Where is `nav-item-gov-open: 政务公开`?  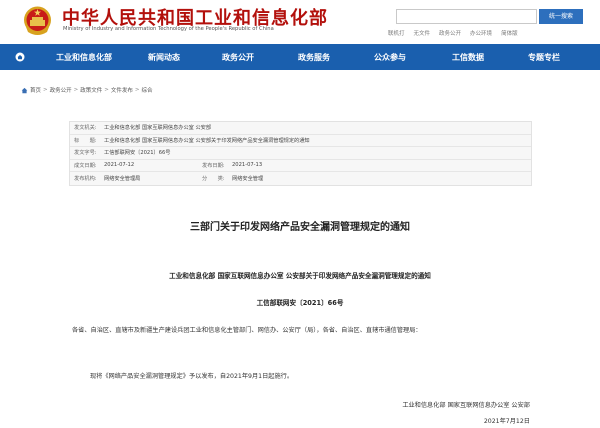
nav-item-gov-open: 政务公开 is located at coordinates (238, 57).